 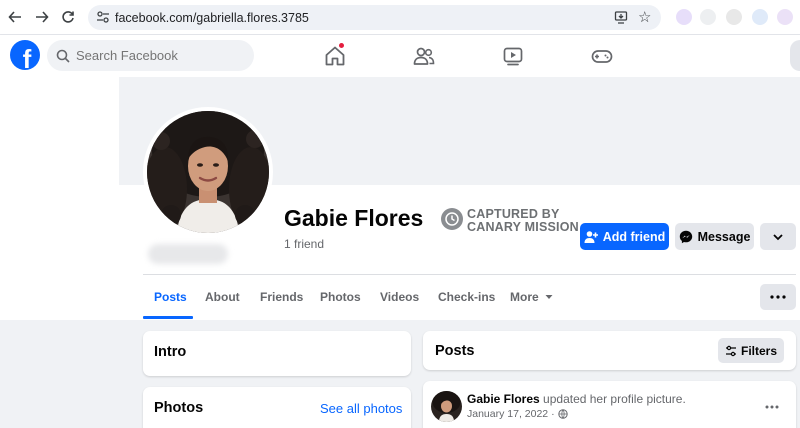 I want to click on intro-card: Intro, so click(x=277, y=353).